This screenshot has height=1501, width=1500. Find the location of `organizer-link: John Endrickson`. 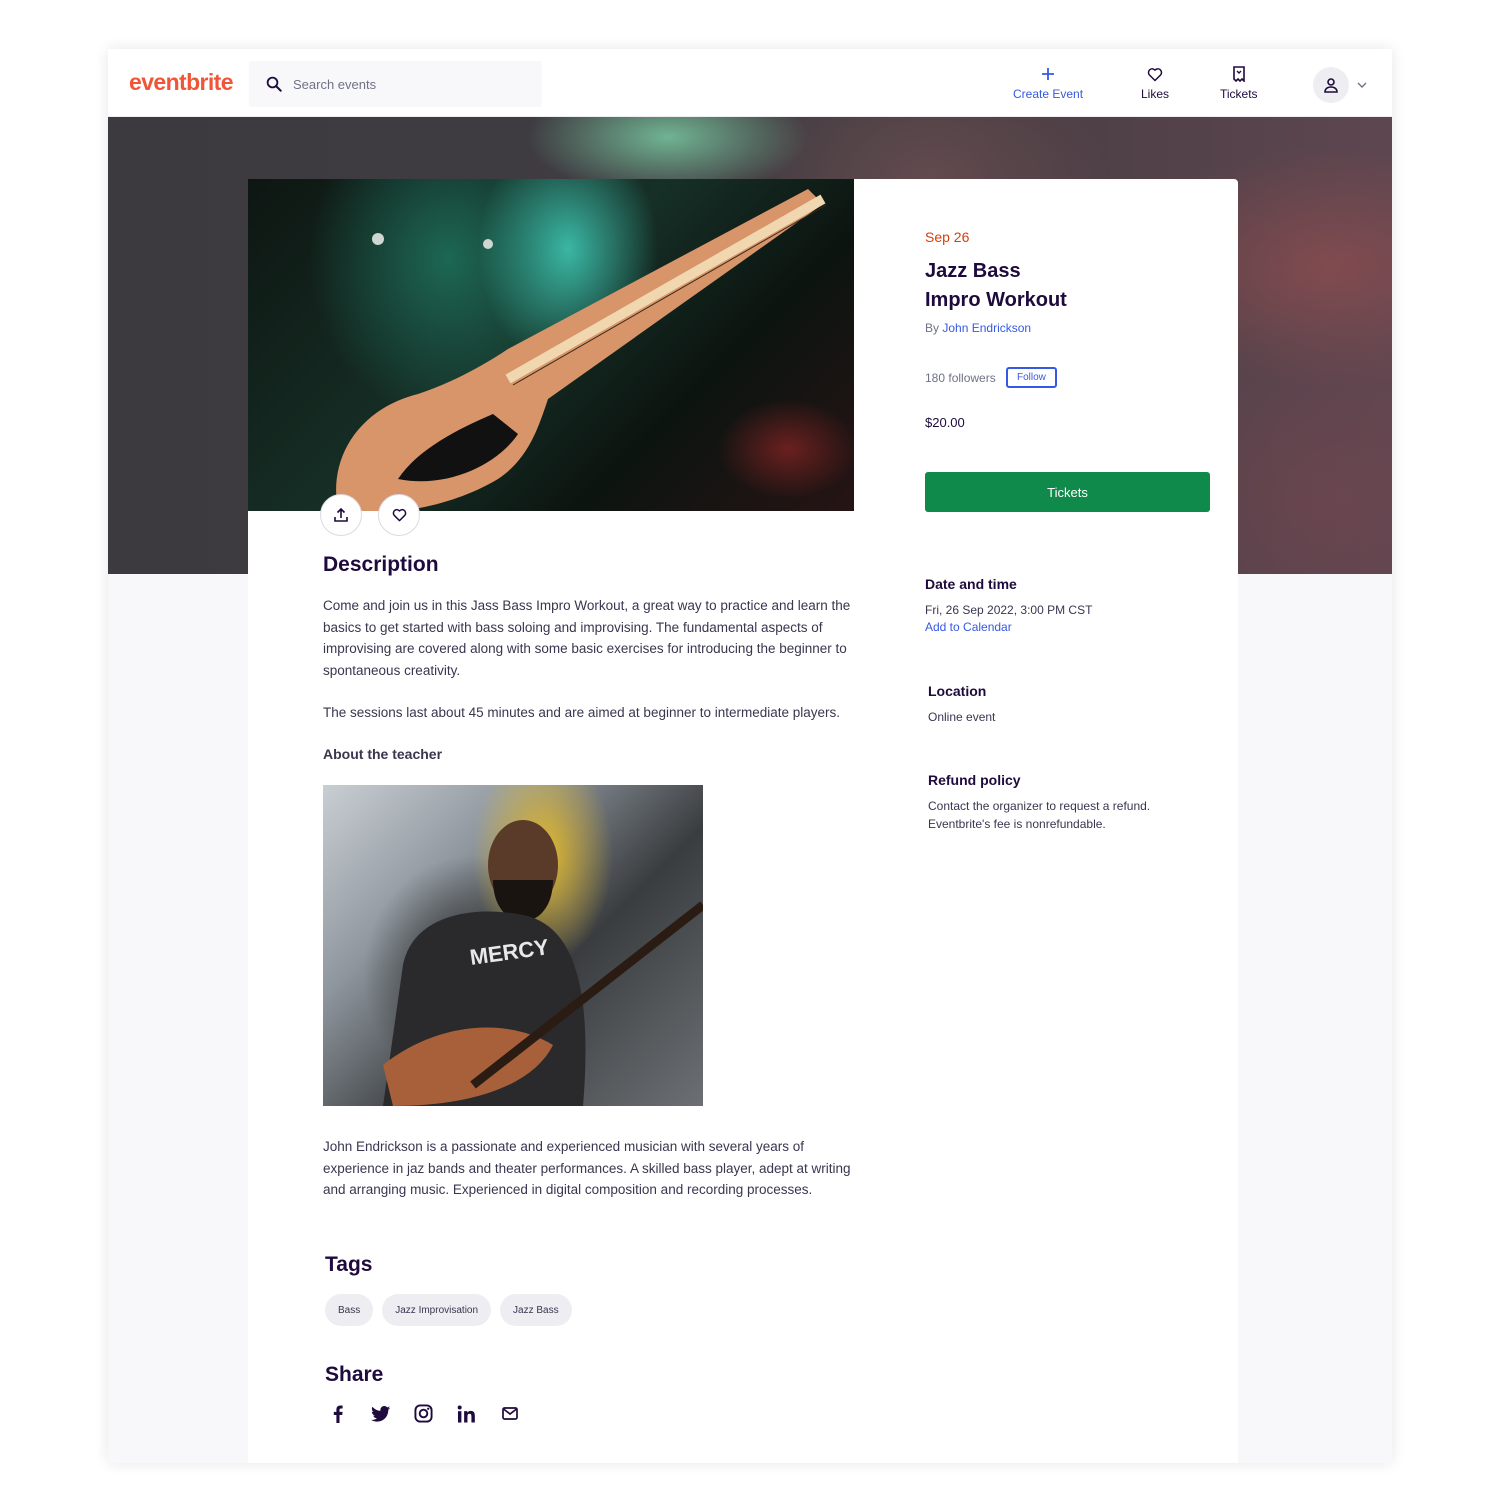

organizer-link: John Endrickson is located at coordinates (986, 328).